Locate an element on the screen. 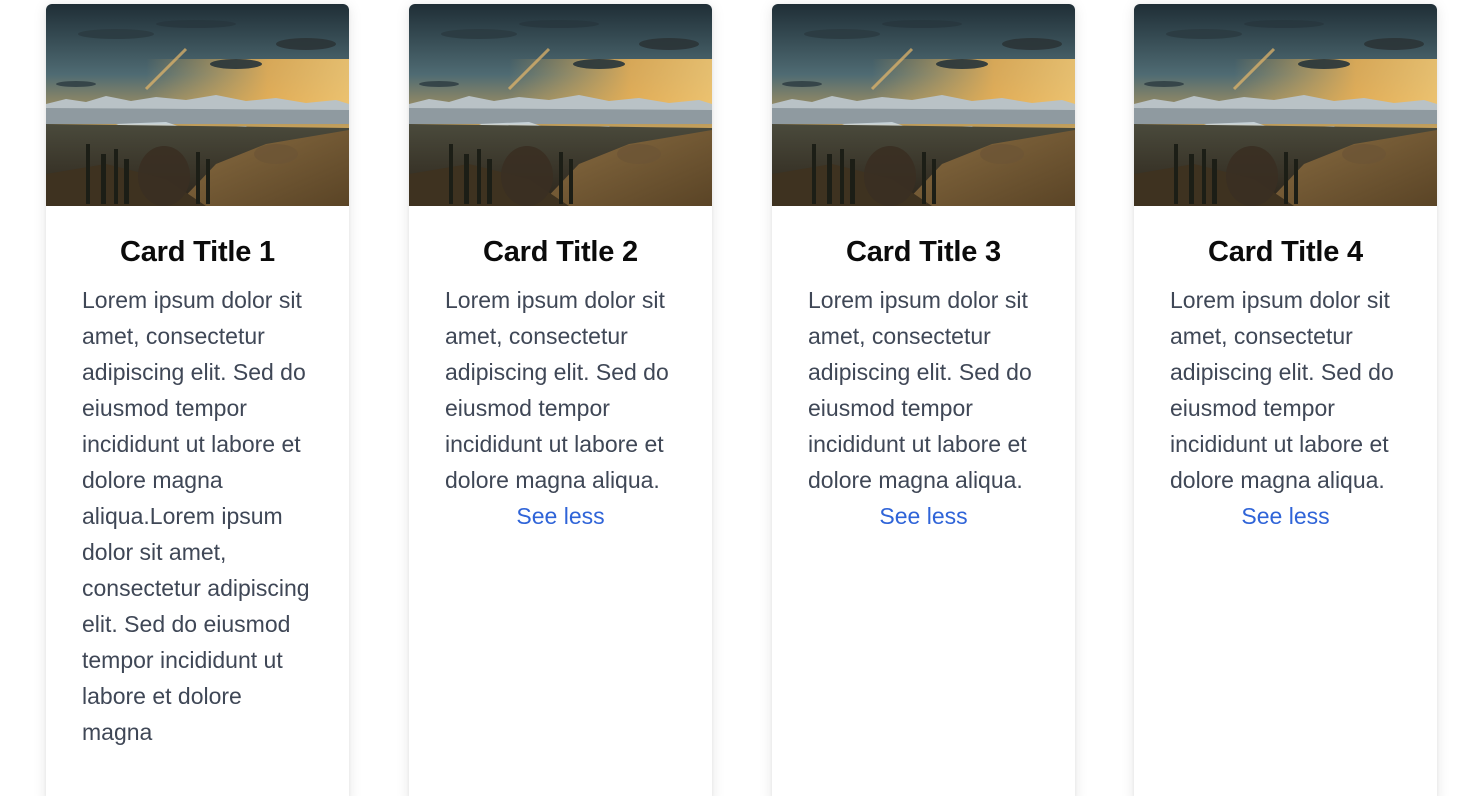  card-title: Card Title 4 is located at coordinates (1285, 252).